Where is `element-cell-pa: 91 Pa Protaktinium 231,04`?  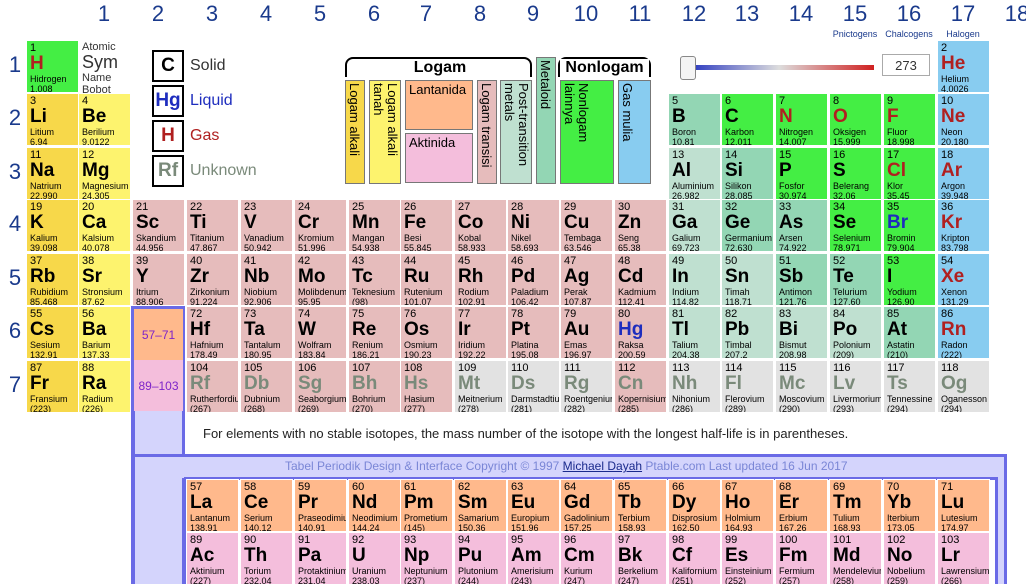
element-cell-pa: 91 Pa Protaktinium 231,04 is located at coordinates (320, 558).